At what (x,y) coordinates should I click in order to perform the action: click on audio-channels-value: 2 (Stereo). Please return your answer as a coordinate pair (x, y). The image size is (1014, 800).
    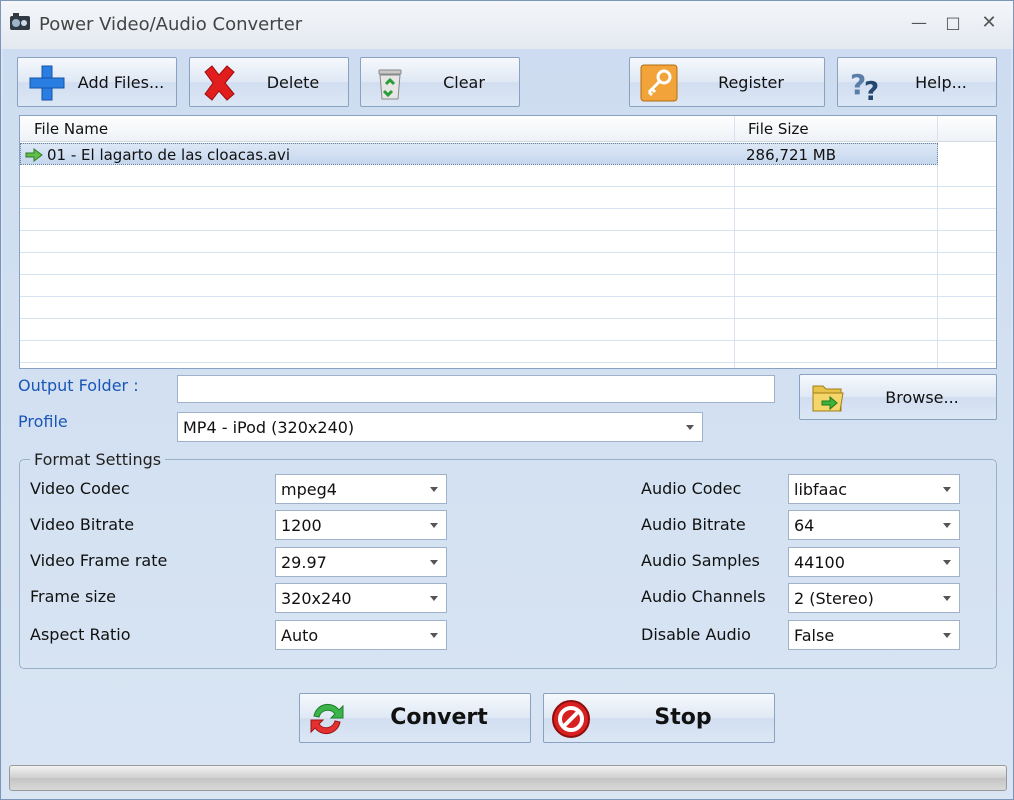
    Looking at the image, I should click on (834, 598).